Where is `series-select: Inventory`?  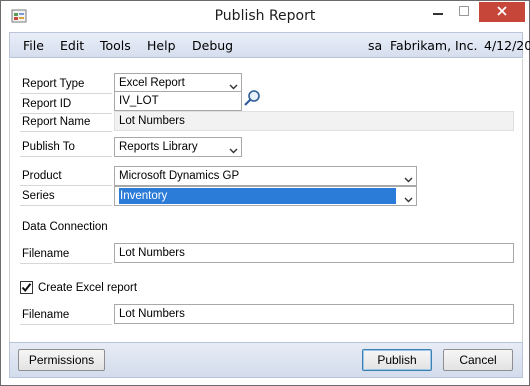 series-select: Inventory is located at coordinates (265, 196).